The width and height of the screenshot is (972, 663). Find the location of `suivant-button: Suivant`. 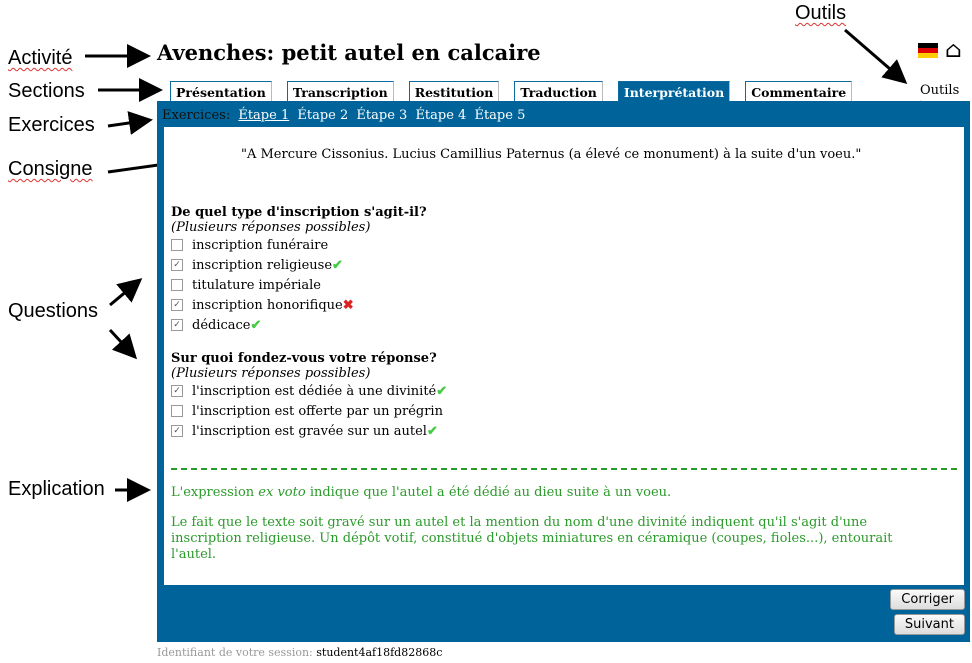

suivant-button: Suivant is located at coordinates (929, 624).